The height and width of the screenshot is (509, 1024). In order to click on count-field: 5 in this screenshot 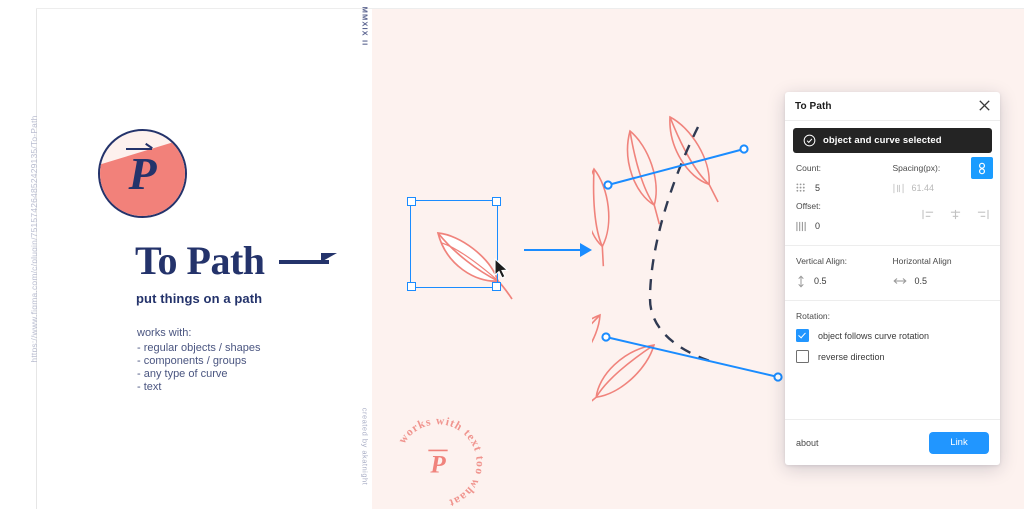, I will do `click(844, 188)`.